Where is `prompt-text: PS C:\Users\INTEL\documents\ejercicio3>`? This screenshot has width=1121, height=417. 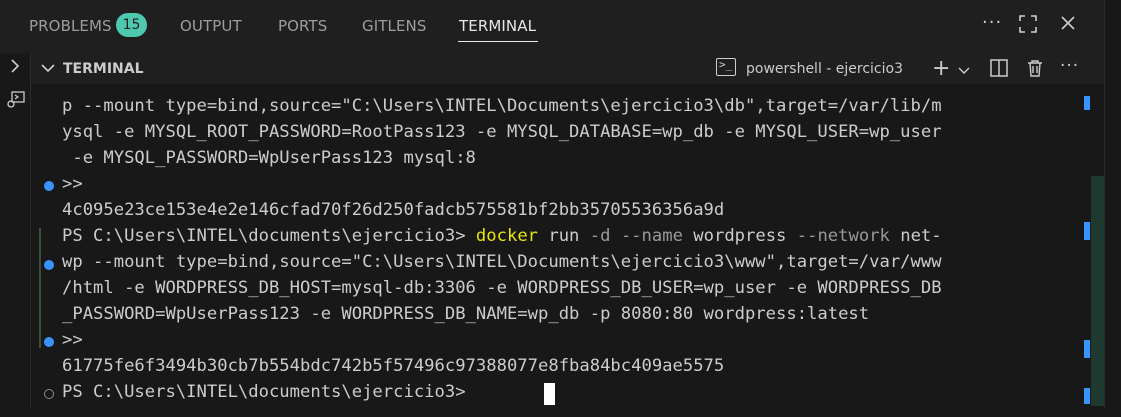
prompt-text: PS C:\Users\INTEL\documents\ejercicio3> is located at coordinates (269, 236).